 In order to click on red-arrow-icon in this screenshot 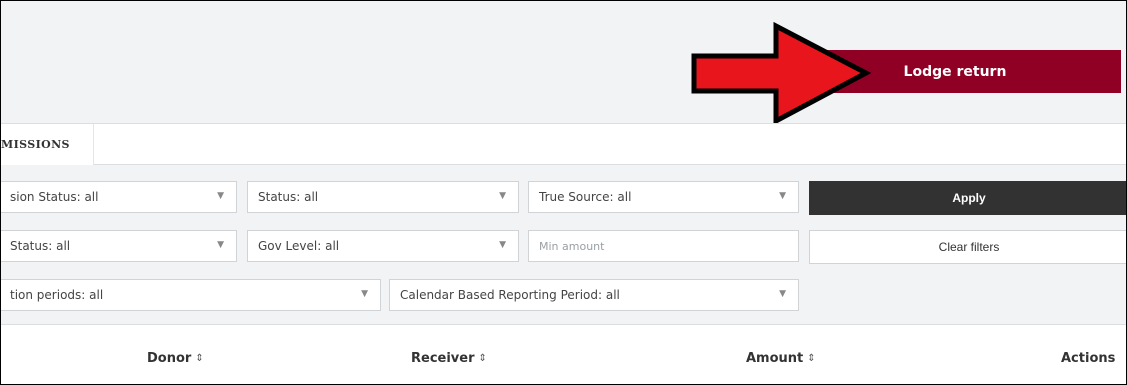, I will do `click(781, 73)`.